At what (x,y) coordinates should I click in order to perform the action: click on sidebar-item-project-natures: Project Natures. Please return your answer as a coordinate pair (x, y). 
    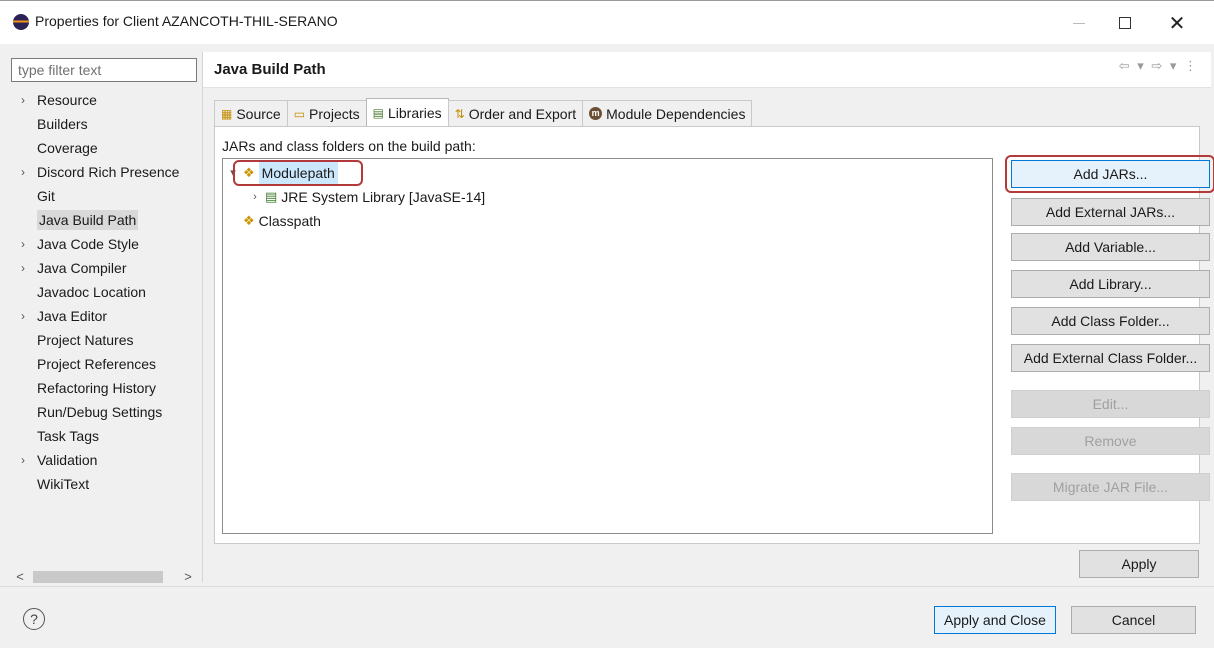
    Looking at the image, I should click on (104, 340).